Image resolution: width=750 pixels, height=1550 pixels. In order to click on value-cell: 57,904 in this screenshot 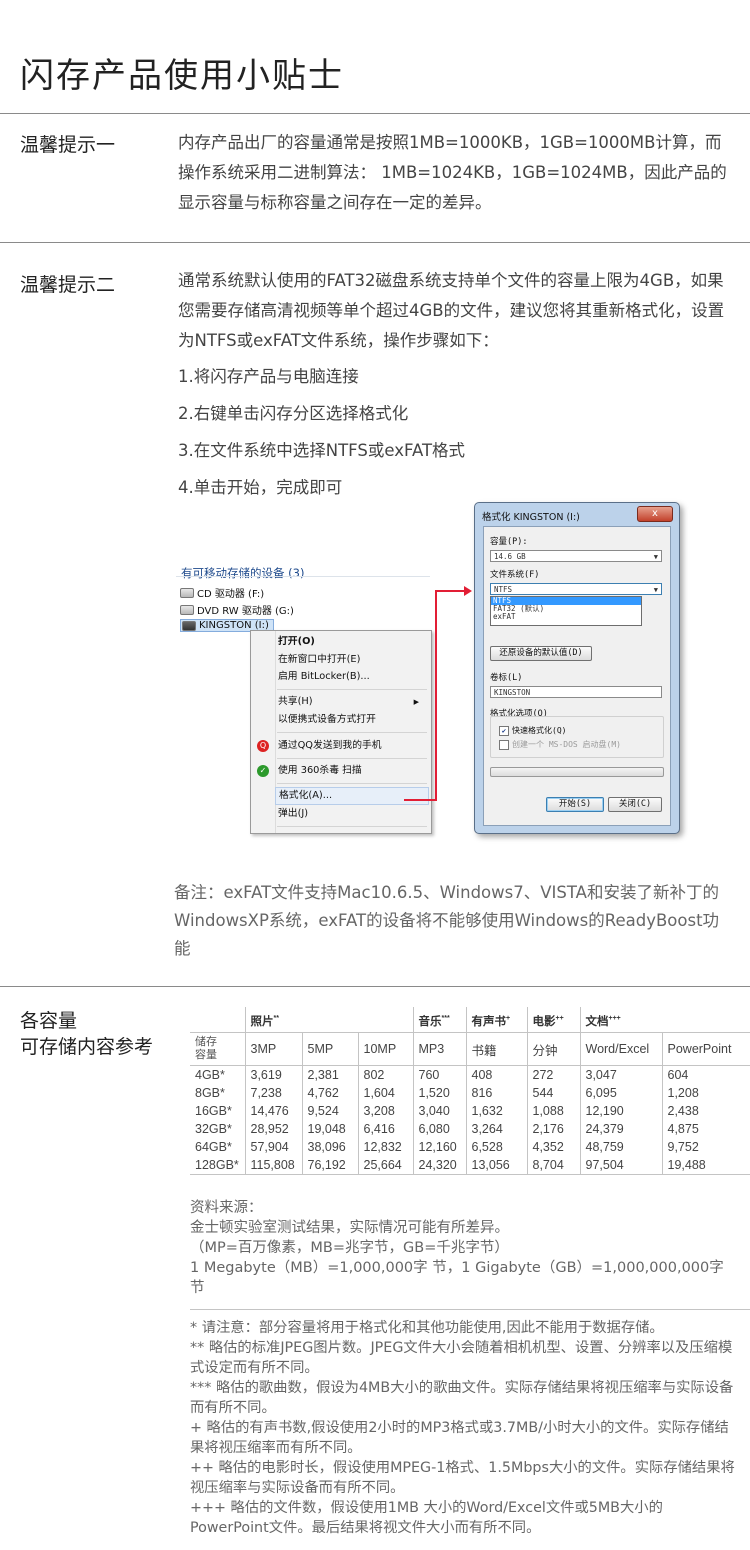, I will do `click(273, 1147)`.